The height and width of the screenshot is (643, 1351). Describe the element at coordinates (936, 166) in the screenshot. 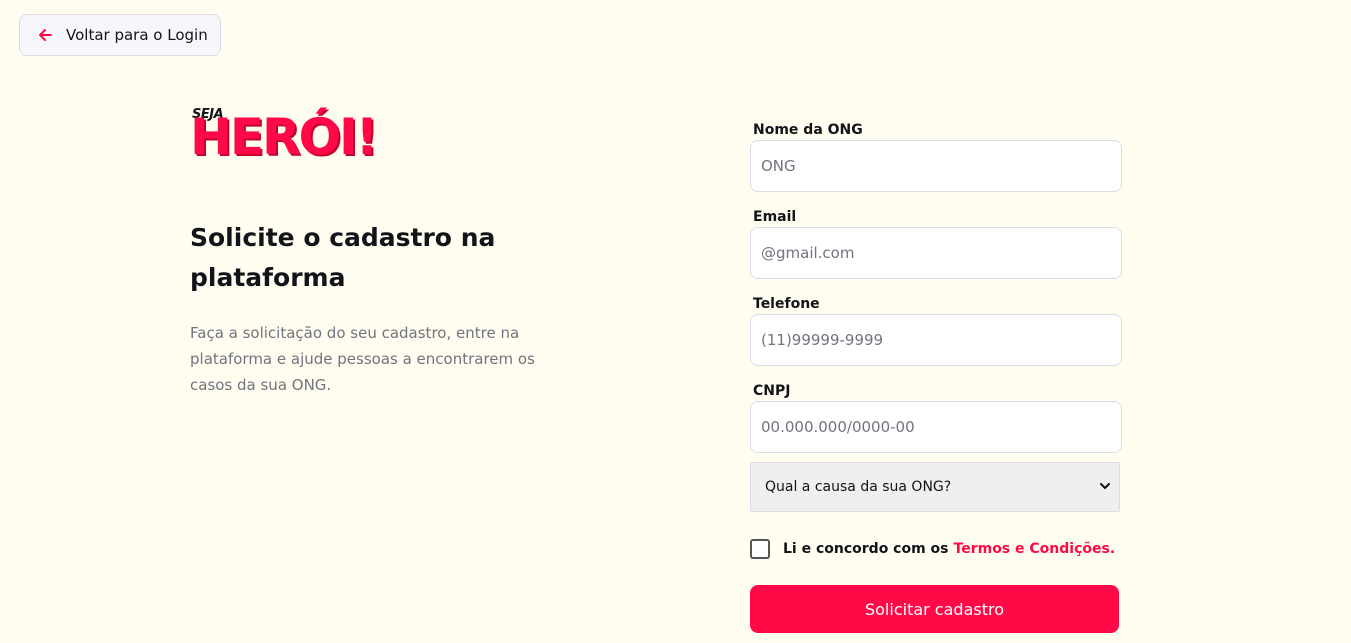

I see `ong-name-input` at that location.